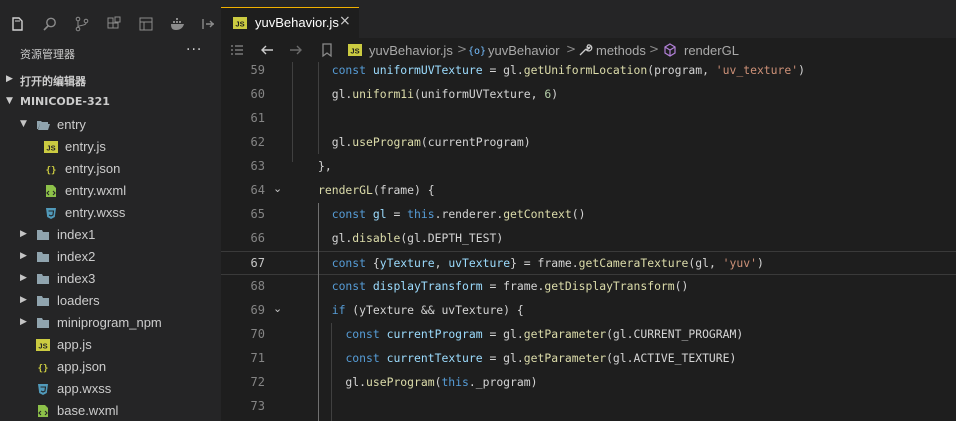 The width and height of the screenshot is (956, 421). I want to click on forward-arrow-icon, so click(296, 50).